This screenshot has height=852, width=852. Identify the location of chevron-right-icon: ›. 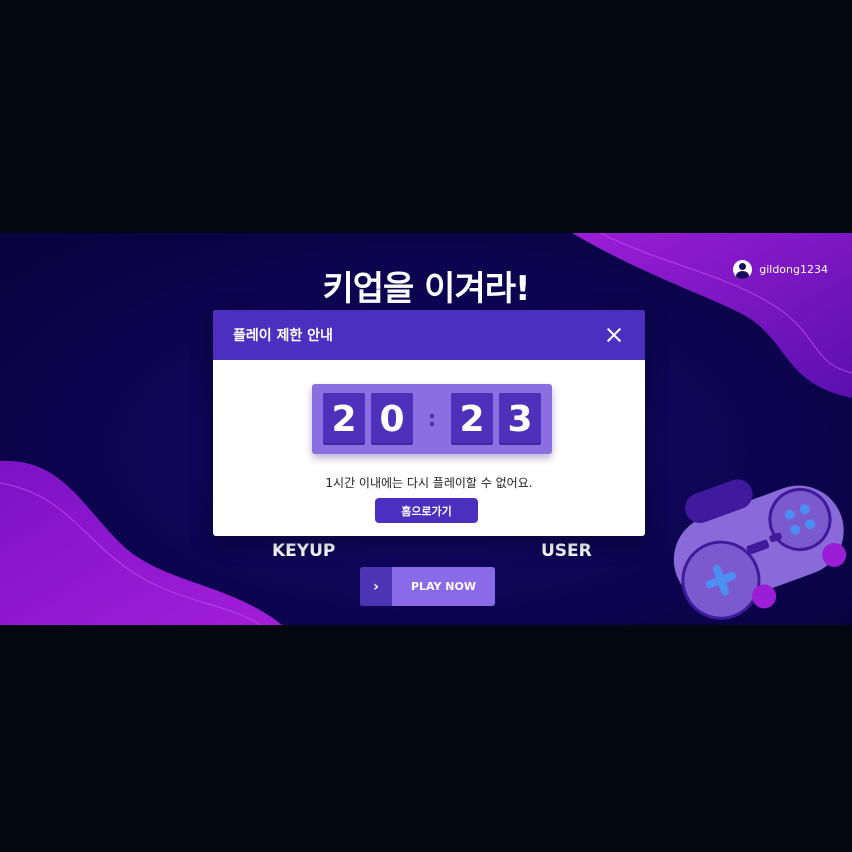
(376, 586).